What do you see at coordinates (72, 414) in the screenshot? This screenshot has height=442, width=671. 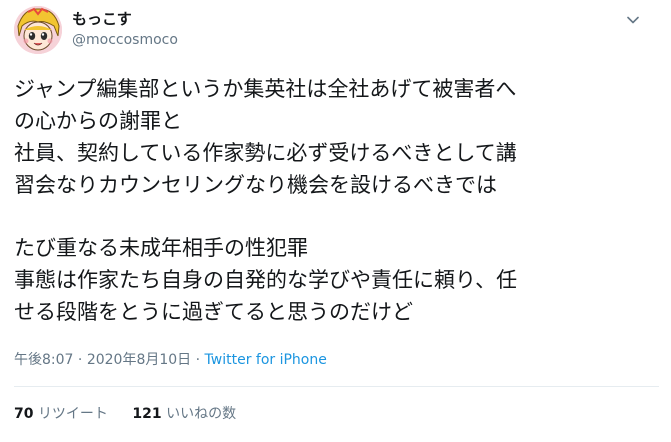 I see `retweet-label: リツイート` at bounding box center [72, 414].